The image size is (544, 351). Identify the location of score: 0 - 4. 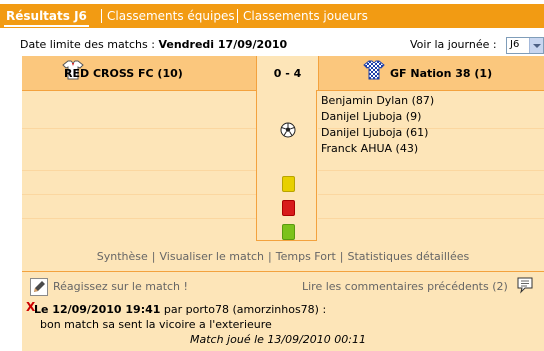
(287, 73).